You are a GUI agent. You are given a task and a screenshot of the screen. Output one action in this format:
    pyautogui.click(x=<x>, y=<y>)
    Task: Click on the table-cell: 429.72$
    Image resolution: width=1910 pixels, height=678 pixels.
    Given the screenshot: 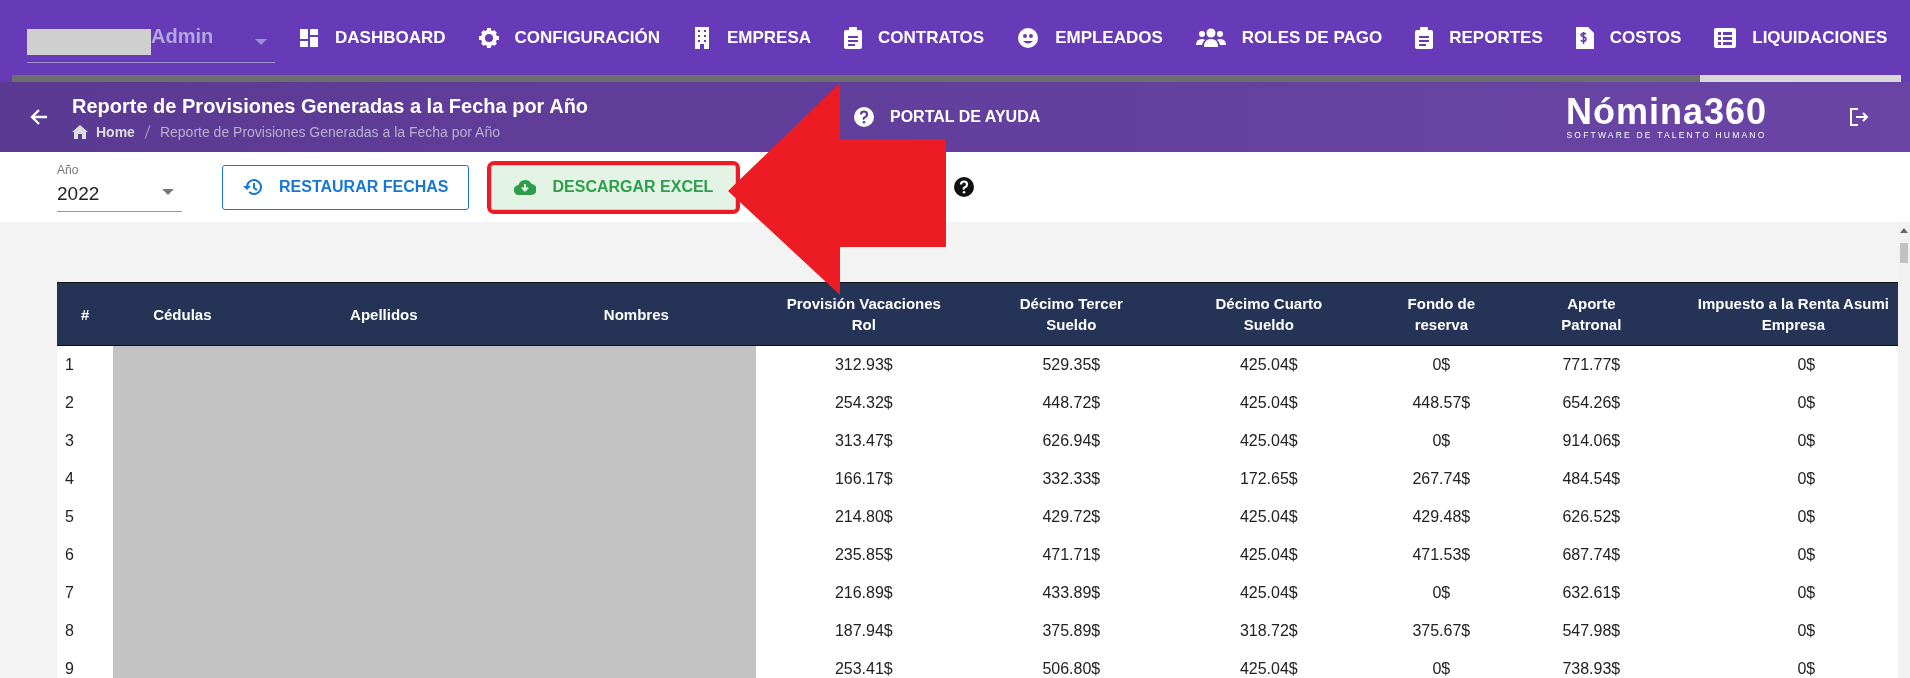 What is the action you would take?
    pyautogui.click(x=1071, y=517)
    